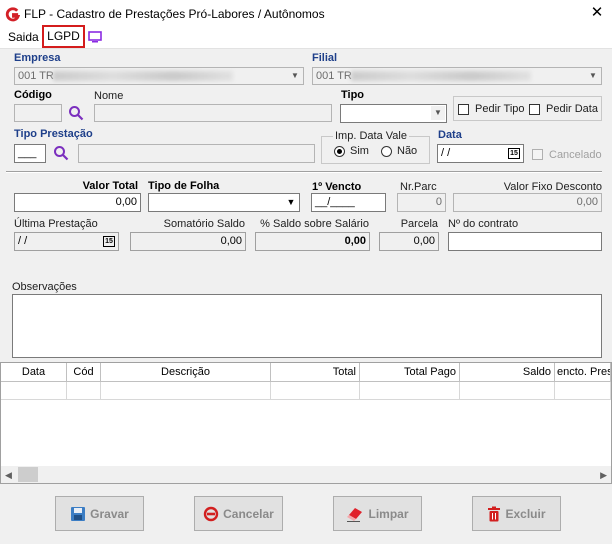  I want to click on codigo-field, so click(38, 113).